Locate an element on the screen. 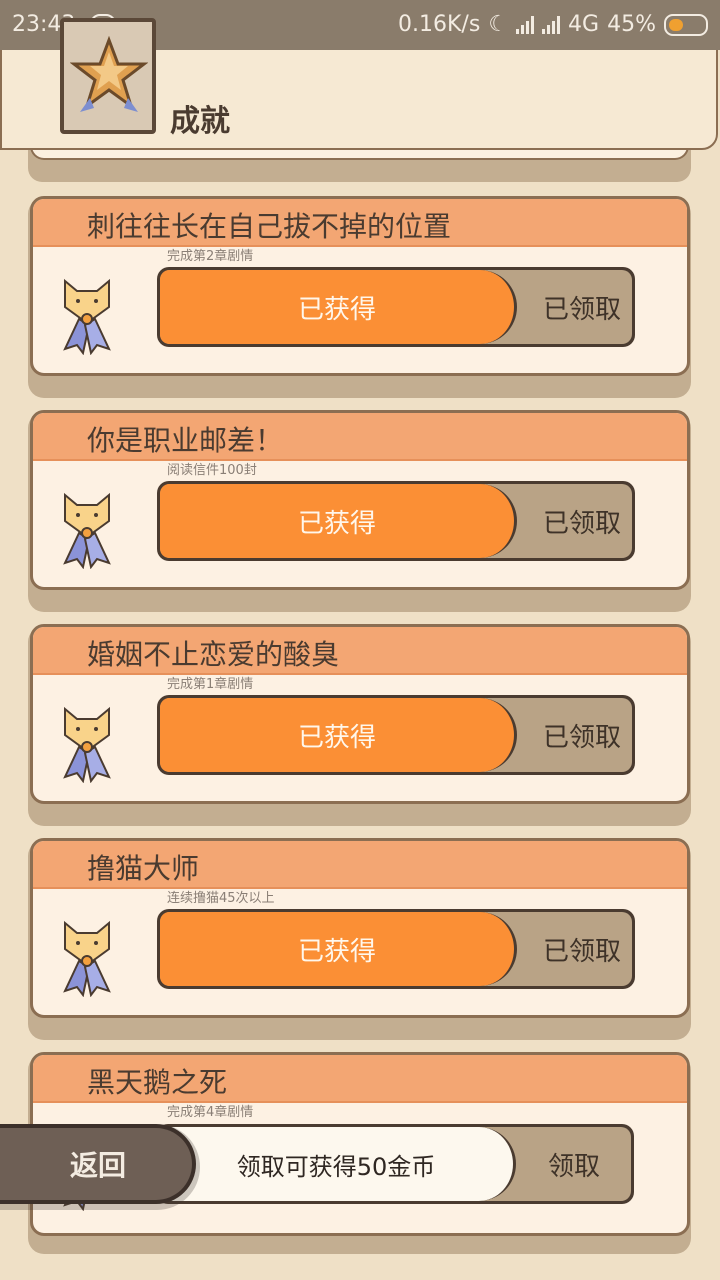 The image size is (720, 1280). achievement-title: 刺往往长在自己拔不掉的位置 is located at coordinates (269, 226).